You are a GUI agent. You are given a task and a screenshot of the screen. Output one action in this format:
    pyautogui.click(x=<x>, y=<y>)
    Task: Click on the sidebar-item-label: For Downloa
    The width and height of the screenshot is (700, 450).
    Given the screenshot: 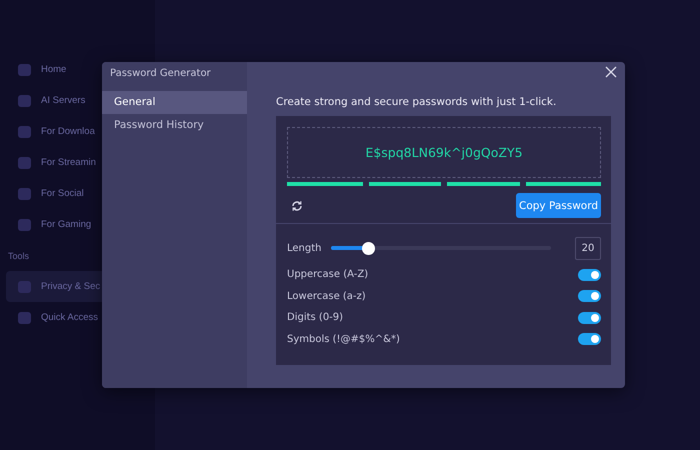 What is the action you would take?
    pyautogui.click(x=68, y=131)
    